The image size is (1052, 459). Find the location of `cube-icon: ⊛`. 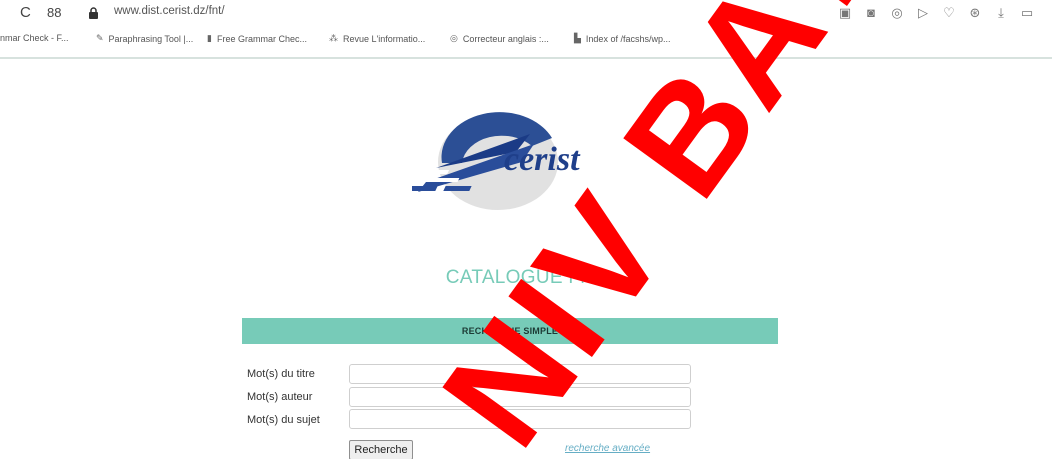

cube-icon: ⊛ is located at coordinates (975, 13).